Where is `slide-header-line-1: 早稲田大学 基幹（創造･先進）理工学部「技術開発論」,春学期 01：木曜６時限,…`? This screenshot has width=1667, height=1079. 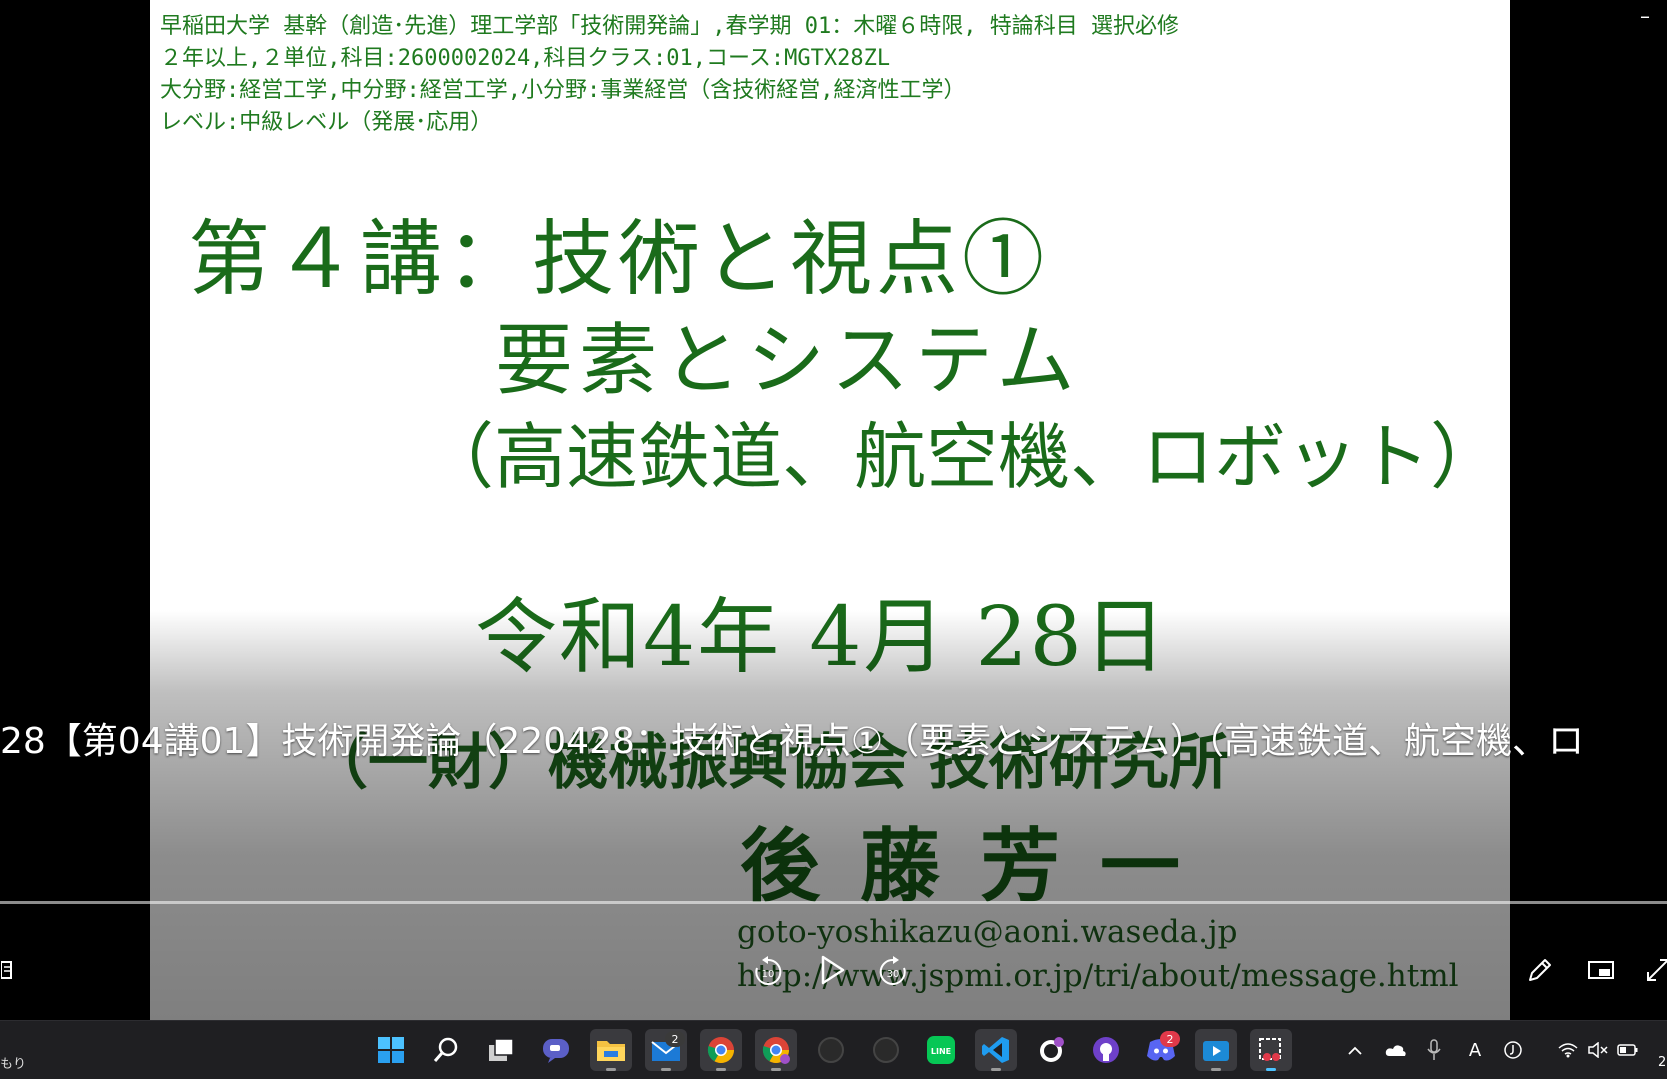 slide-header-line-1: 早稲田大学 基幹（創造･先進）理工学部「技術開発論」,春学期 01：木曜６時限,… is located at coordinates (669, 26).